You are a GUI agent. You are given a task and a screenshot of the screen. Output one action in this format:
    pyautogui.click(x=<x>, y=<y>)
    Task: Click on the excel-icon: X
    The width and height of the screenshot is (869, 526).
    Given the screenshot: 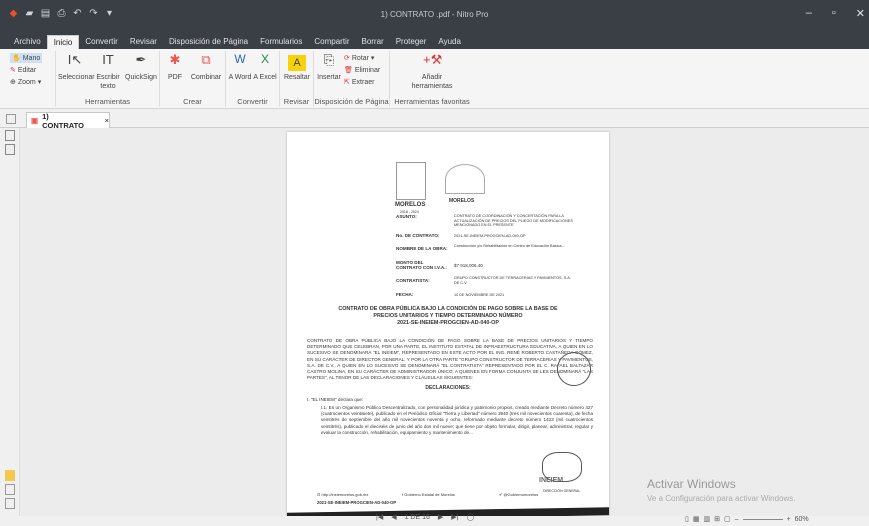 What is the action you would take?
    pyautogui.click(x=264, y=59)
    